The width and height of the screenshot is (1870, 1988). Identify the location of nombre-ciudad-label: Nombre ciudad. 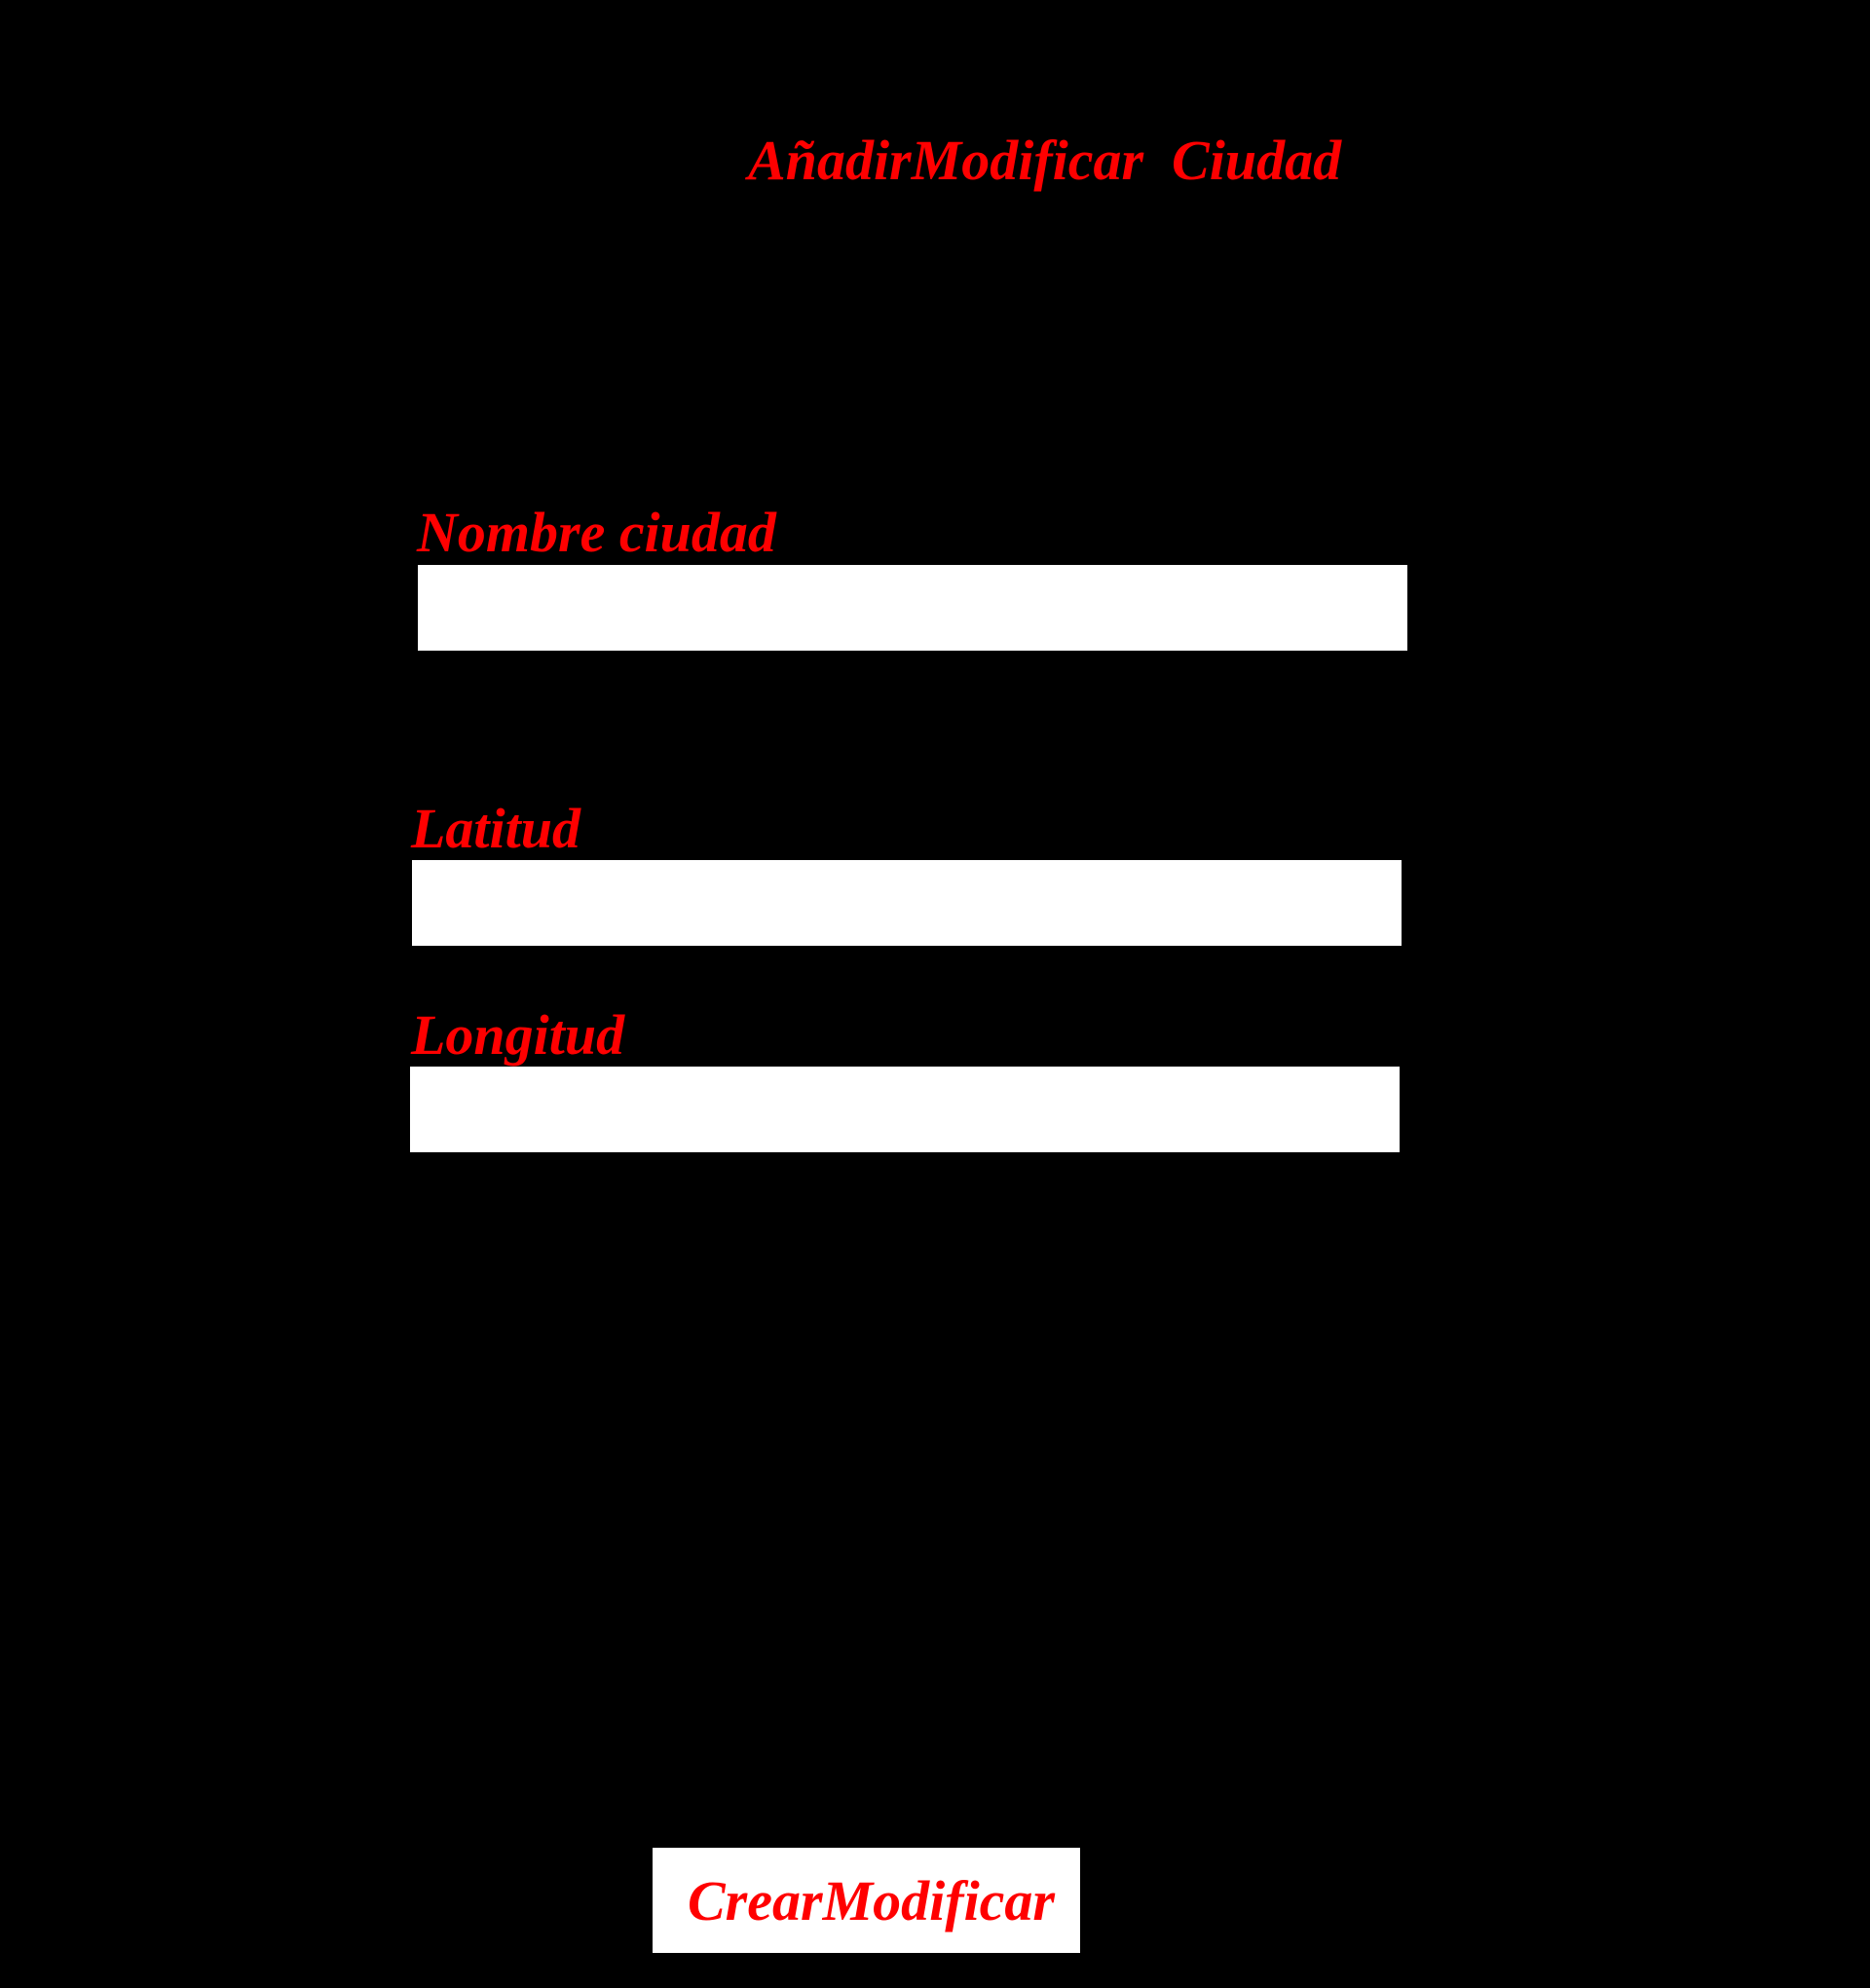
(597, 532).